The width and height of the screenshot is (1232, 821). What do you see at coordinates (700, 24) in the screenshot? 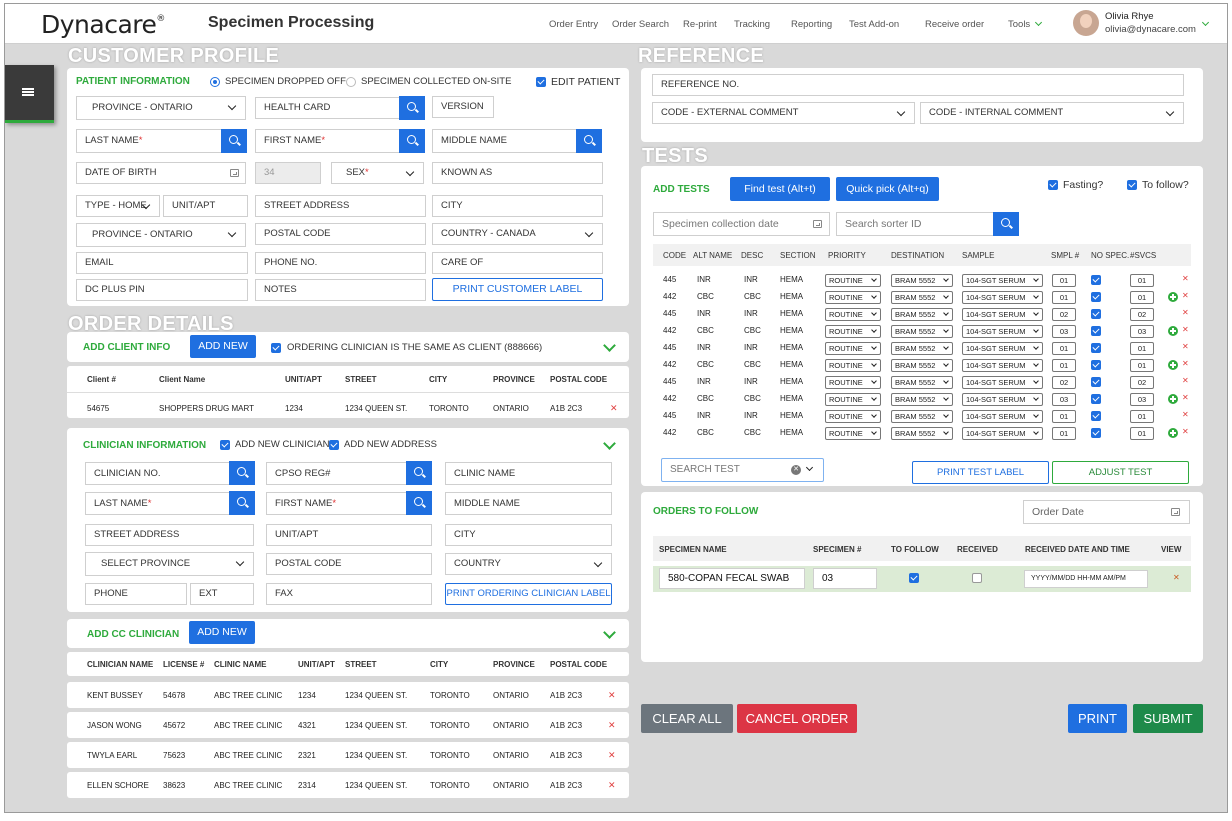
I see `nav-reprint: Re-print` at bounding box center [700, 24].